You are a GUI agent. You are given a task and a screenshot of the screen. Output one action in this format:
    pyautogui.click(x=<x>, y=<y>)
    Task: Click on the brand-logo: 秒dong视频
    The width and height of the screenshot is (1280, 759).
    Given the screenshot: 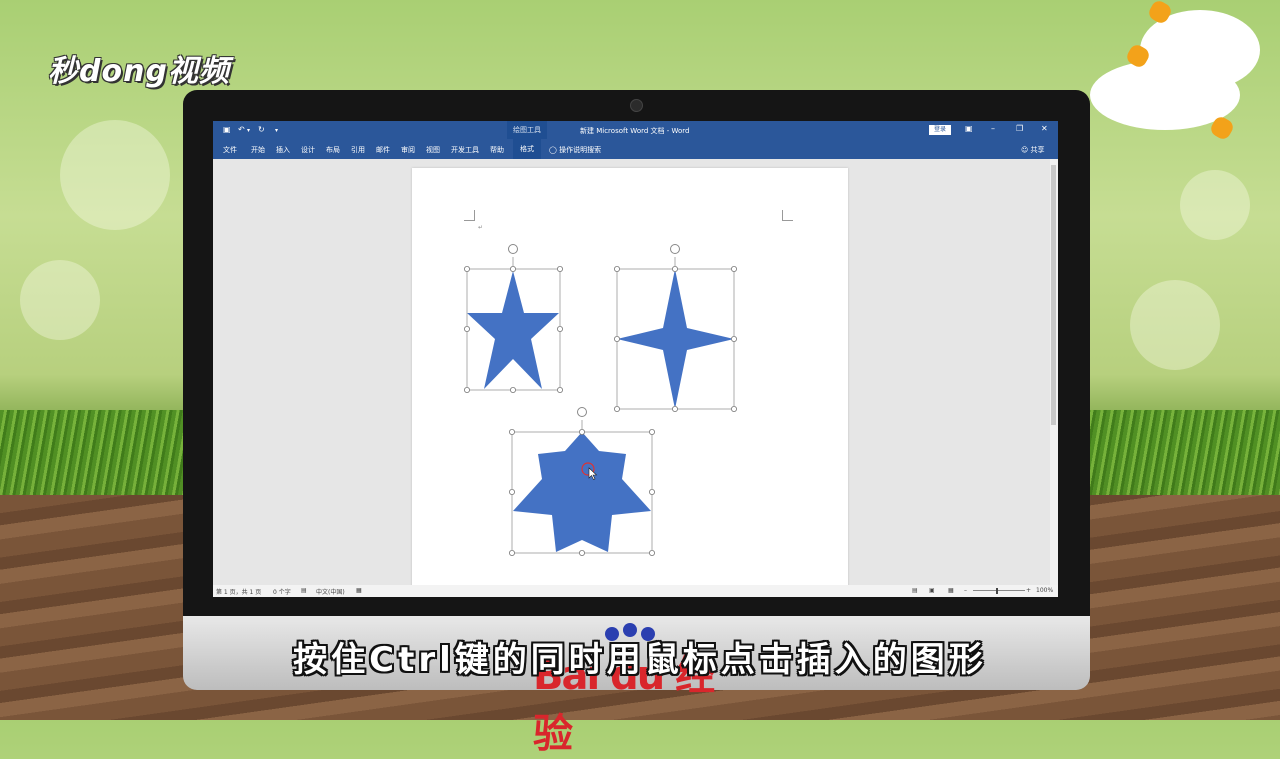 What is the action you would take?
    pyautogui.click(x=139, y=71)
    